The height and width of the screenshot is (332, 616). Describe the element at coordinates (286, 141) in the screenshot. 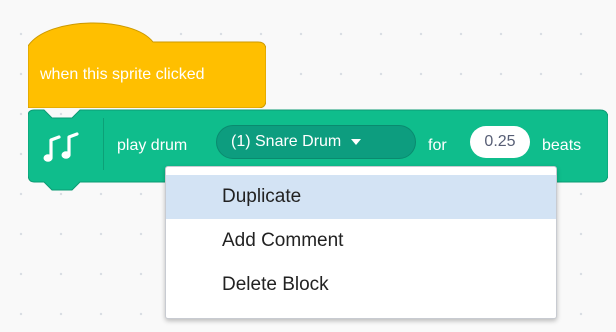

I see `drum-dropdown-value: (1) Snare Drum` at that location.